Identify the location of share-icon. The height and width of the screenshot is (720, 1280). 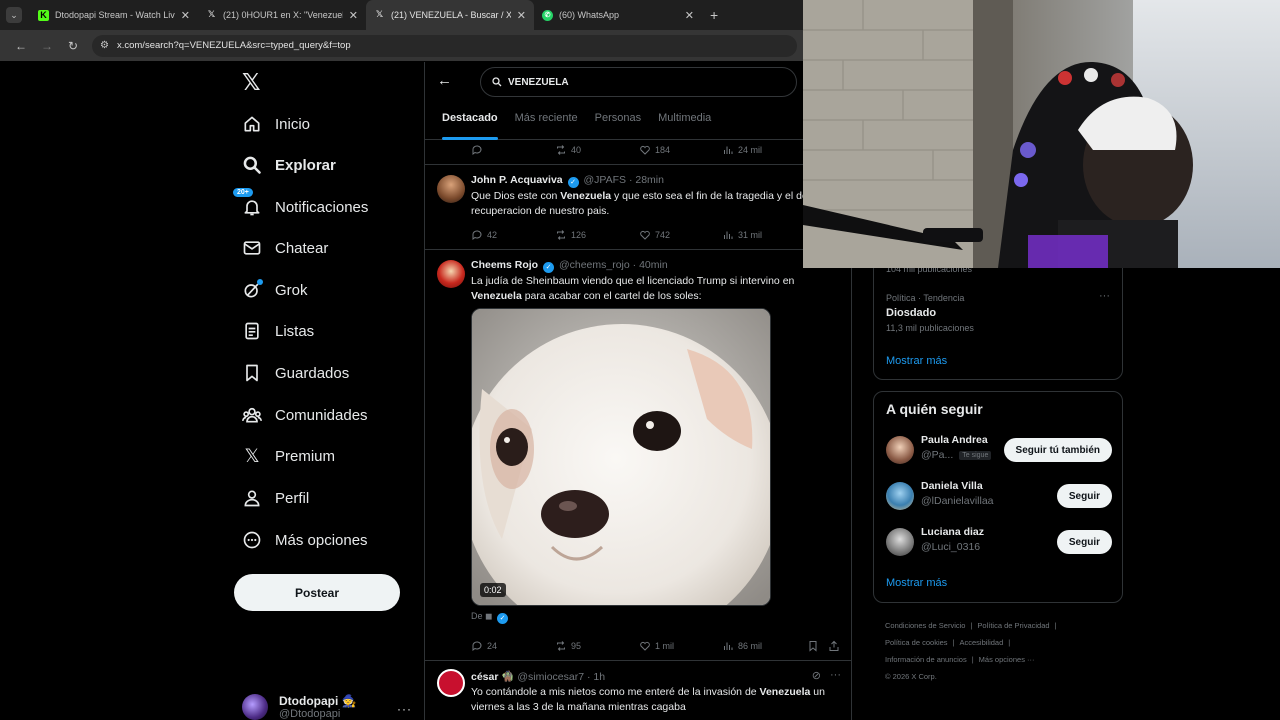
(836, 646).